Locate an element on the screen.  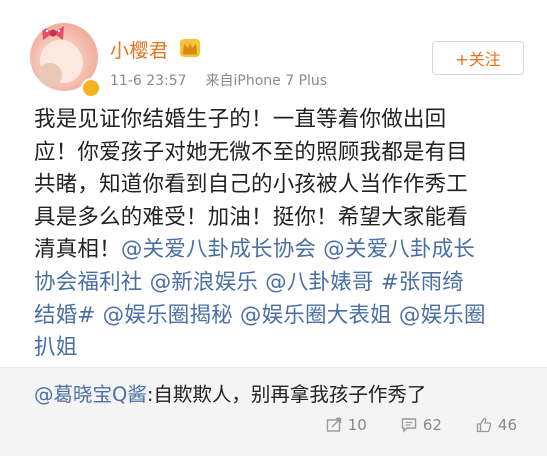
follow-label: +关注 is located at coordinates (478, 59).